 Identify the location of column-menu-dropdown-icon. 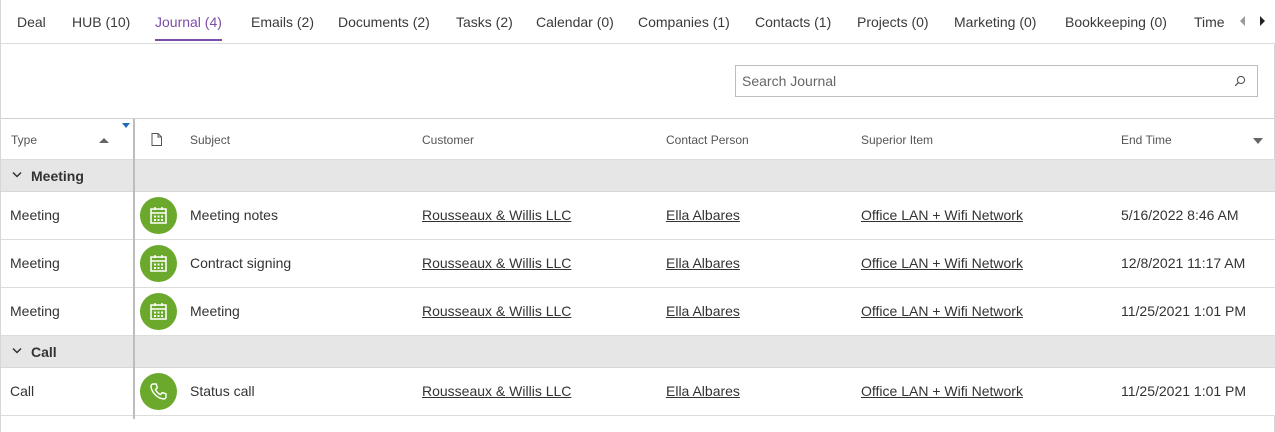
(1258, 141).